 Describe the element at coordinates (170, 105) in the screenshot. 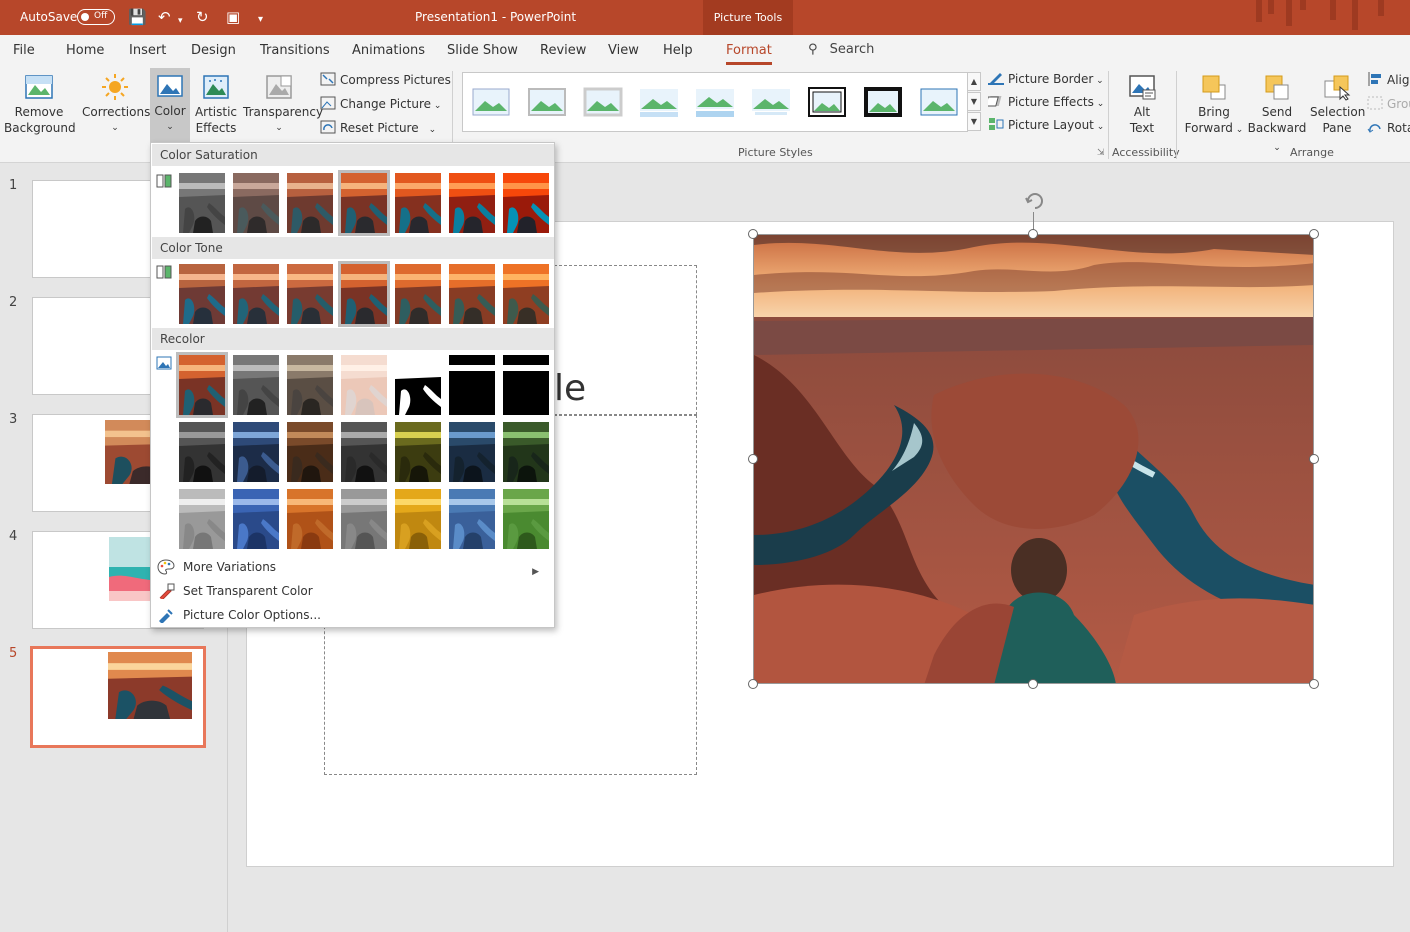

I see `color-button: Color ⌄` at that location.